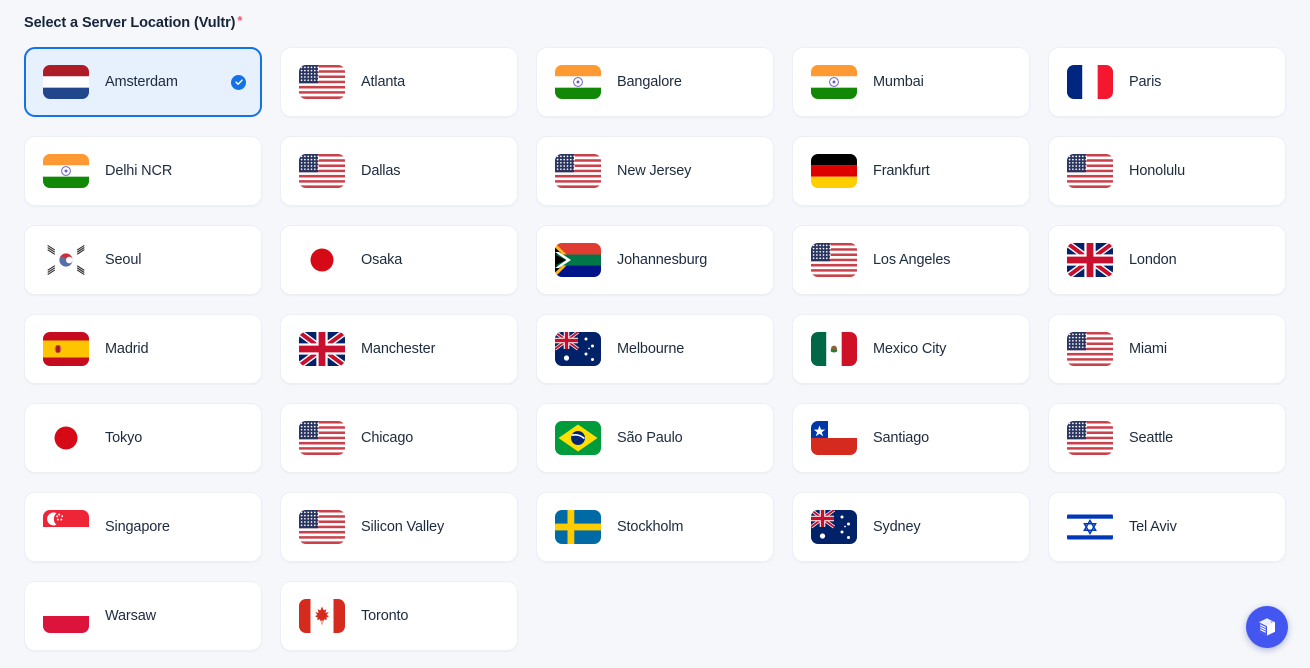  I want to click on location-name: Singapore, so click(137, 527).